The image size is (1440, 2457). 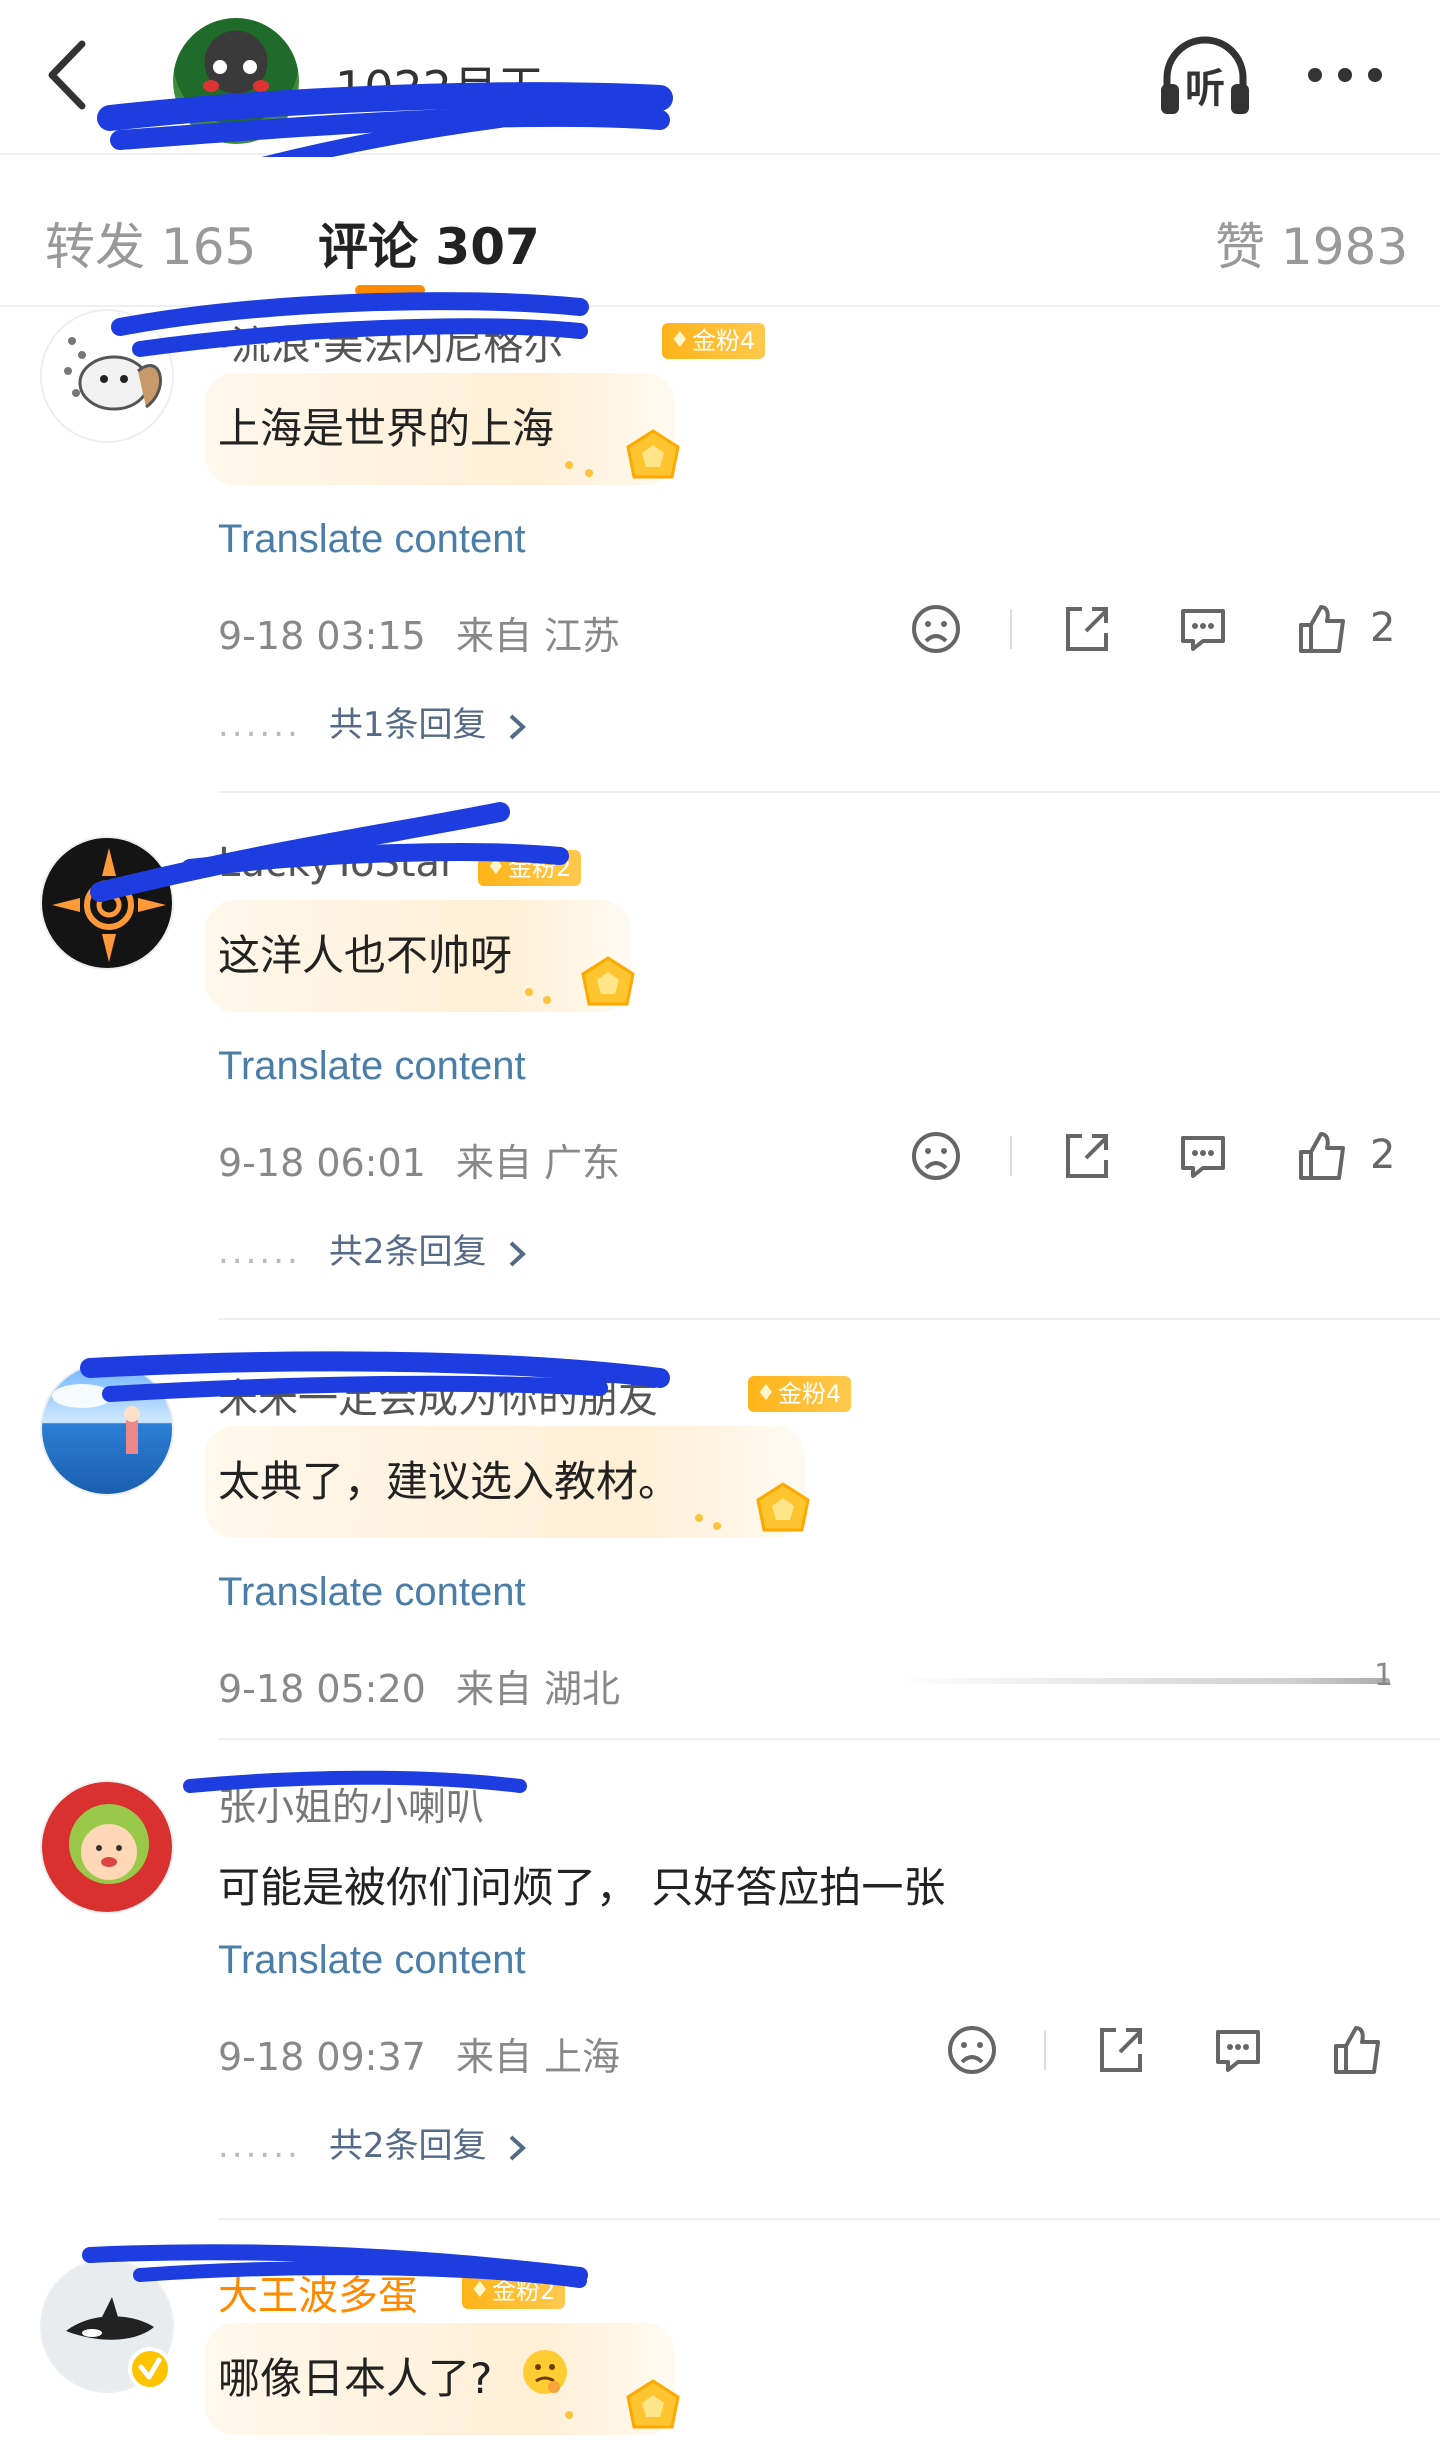 I want to click on comment-meta: 9-18 03:15 来自 江苏, so click(x=419, y=632).